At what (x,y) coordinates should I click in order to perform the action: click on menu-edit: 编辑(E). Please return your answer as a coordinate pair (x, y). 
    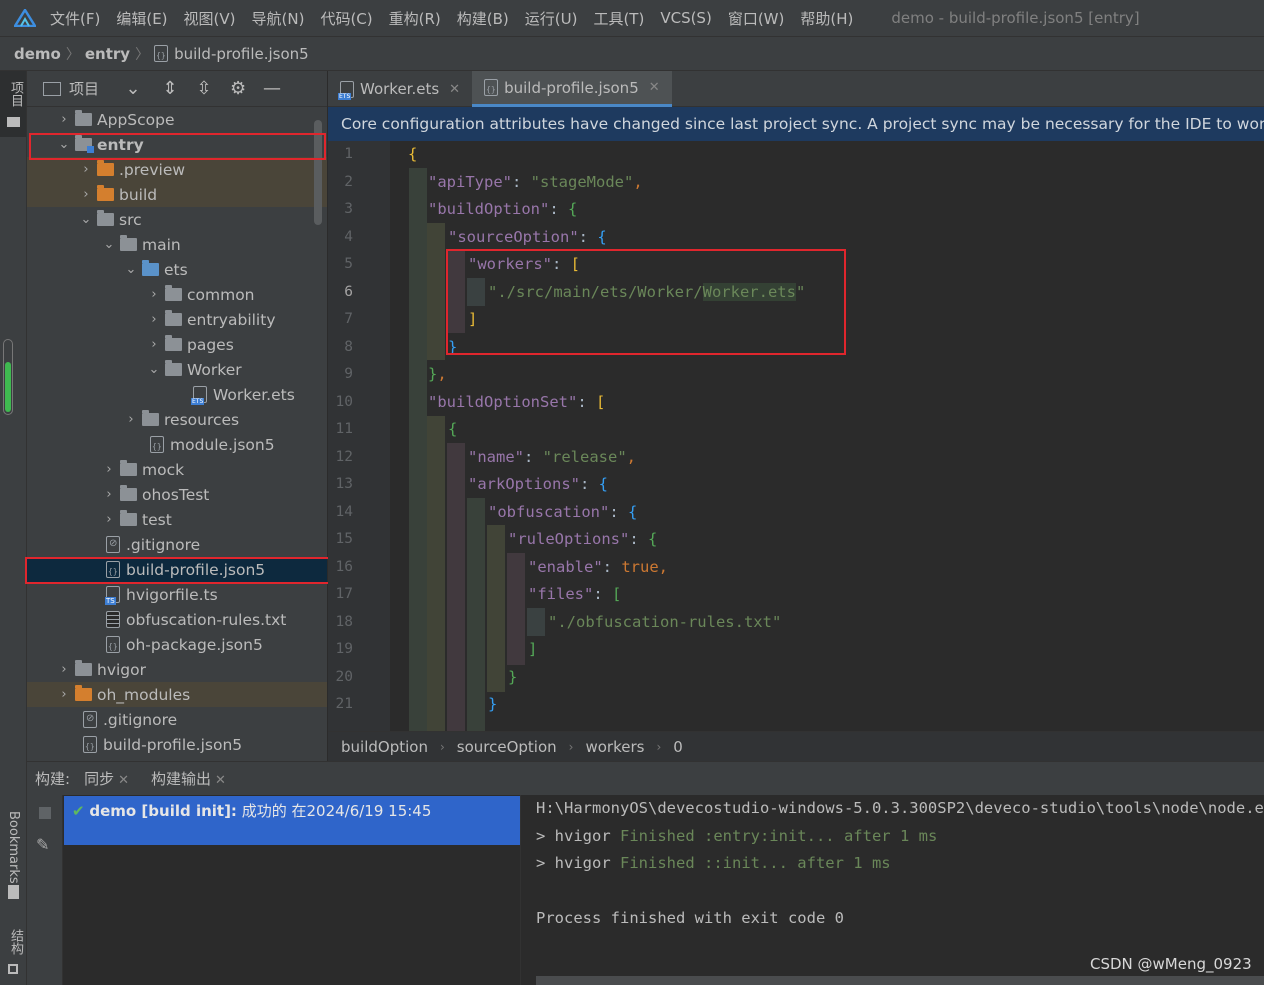
    Looking at the image, I should click on (141, 18).